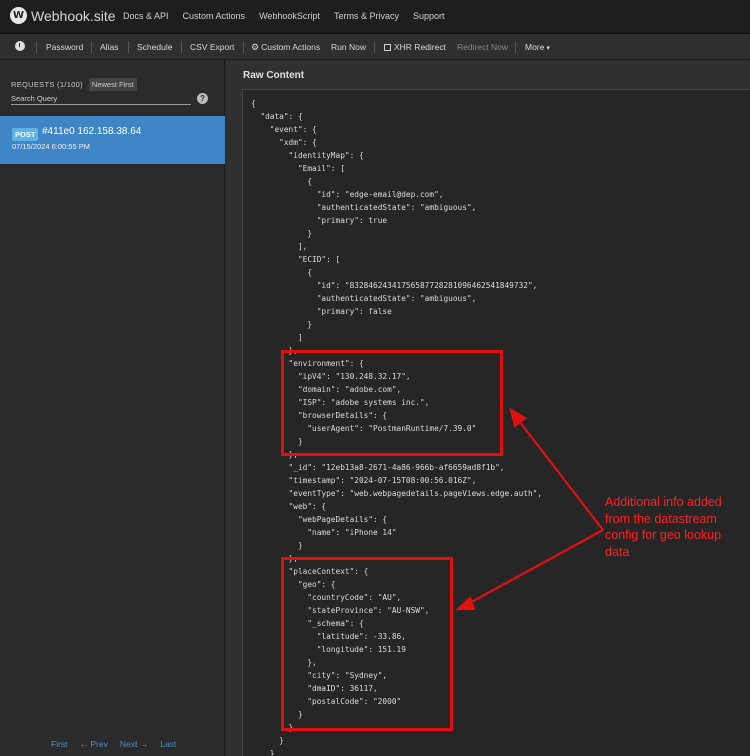 This screenshot has height=756, width=750. I want to click on caret-down-icon: ▾, so click(548, 48).